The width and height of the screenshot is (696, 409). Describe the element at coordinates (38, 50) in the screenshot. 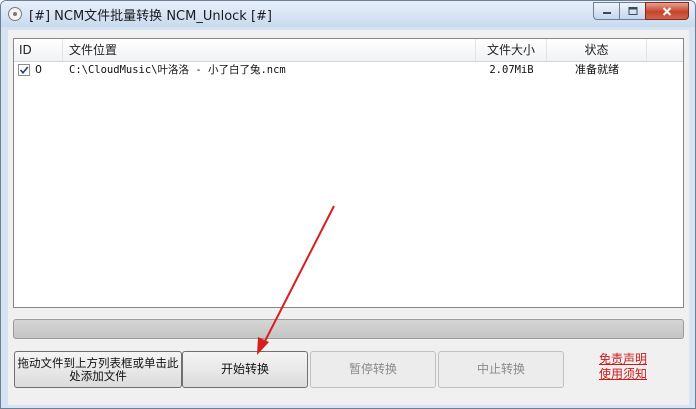

I see `column-header-id: ID` at that location.